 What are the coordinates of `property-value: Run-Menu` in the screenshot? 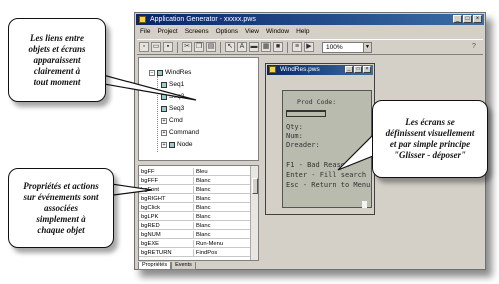 It's located at (208, 244).